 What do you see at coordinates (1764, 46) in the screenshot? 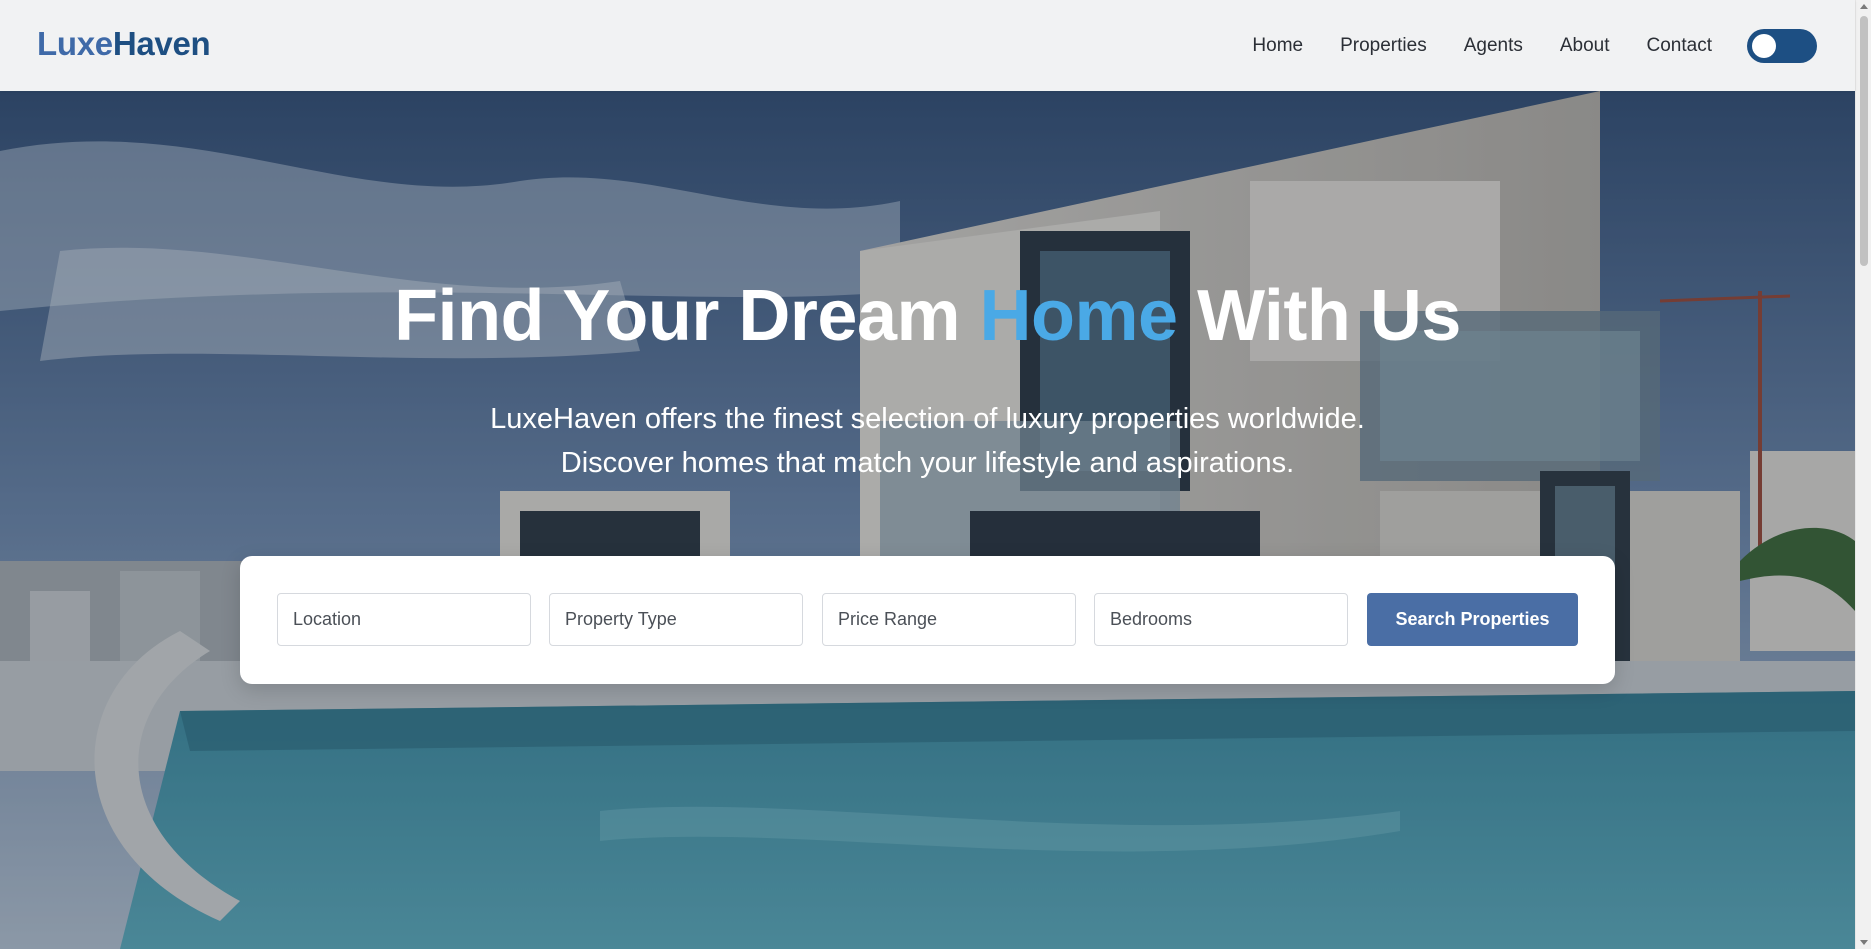
I see `toggle-switch-icon` at bounding box center [1764, 46].